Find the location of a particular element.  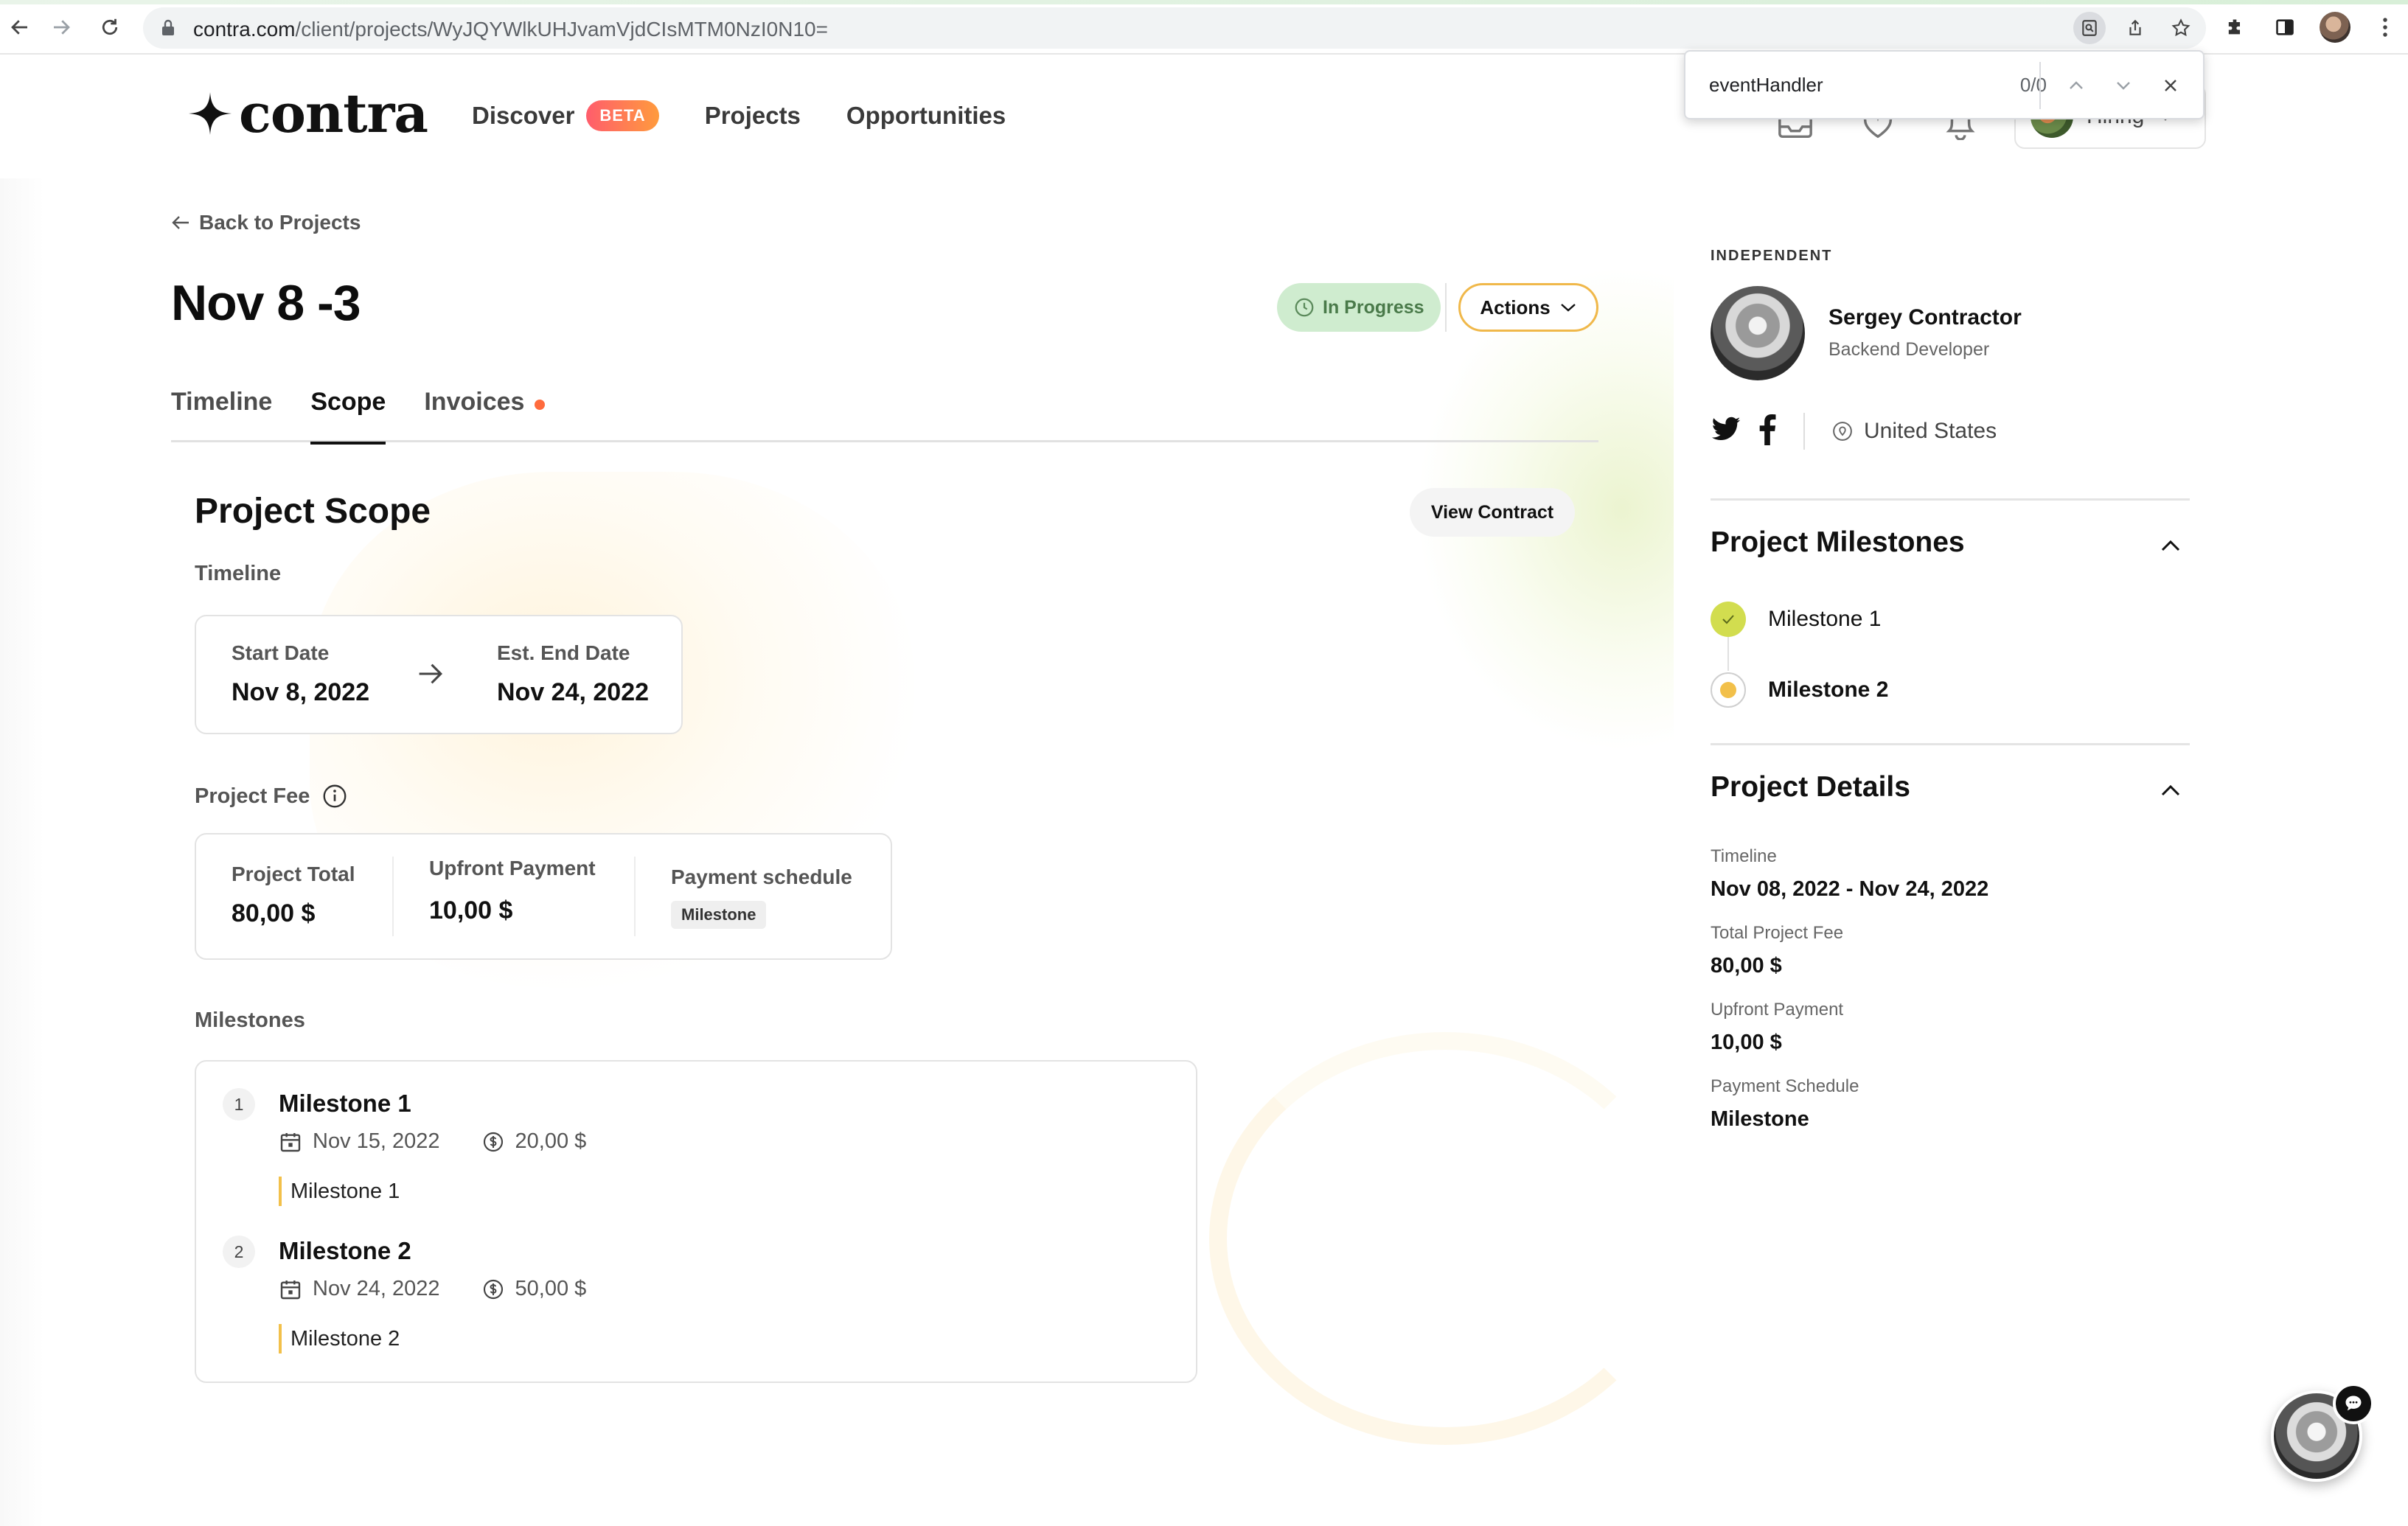

project-total-label: Project Total is located at coordinates (293, 874).